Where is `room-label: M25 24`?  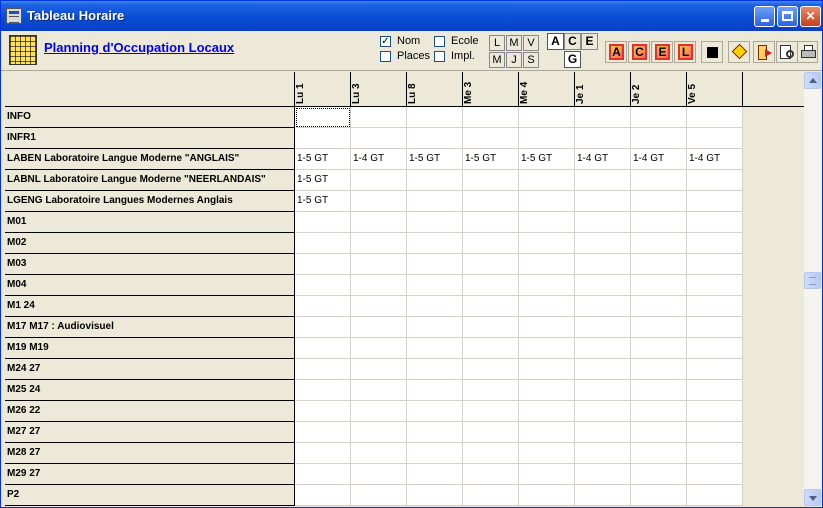 room-label: M25 24 is located at coordinates (150, 390).